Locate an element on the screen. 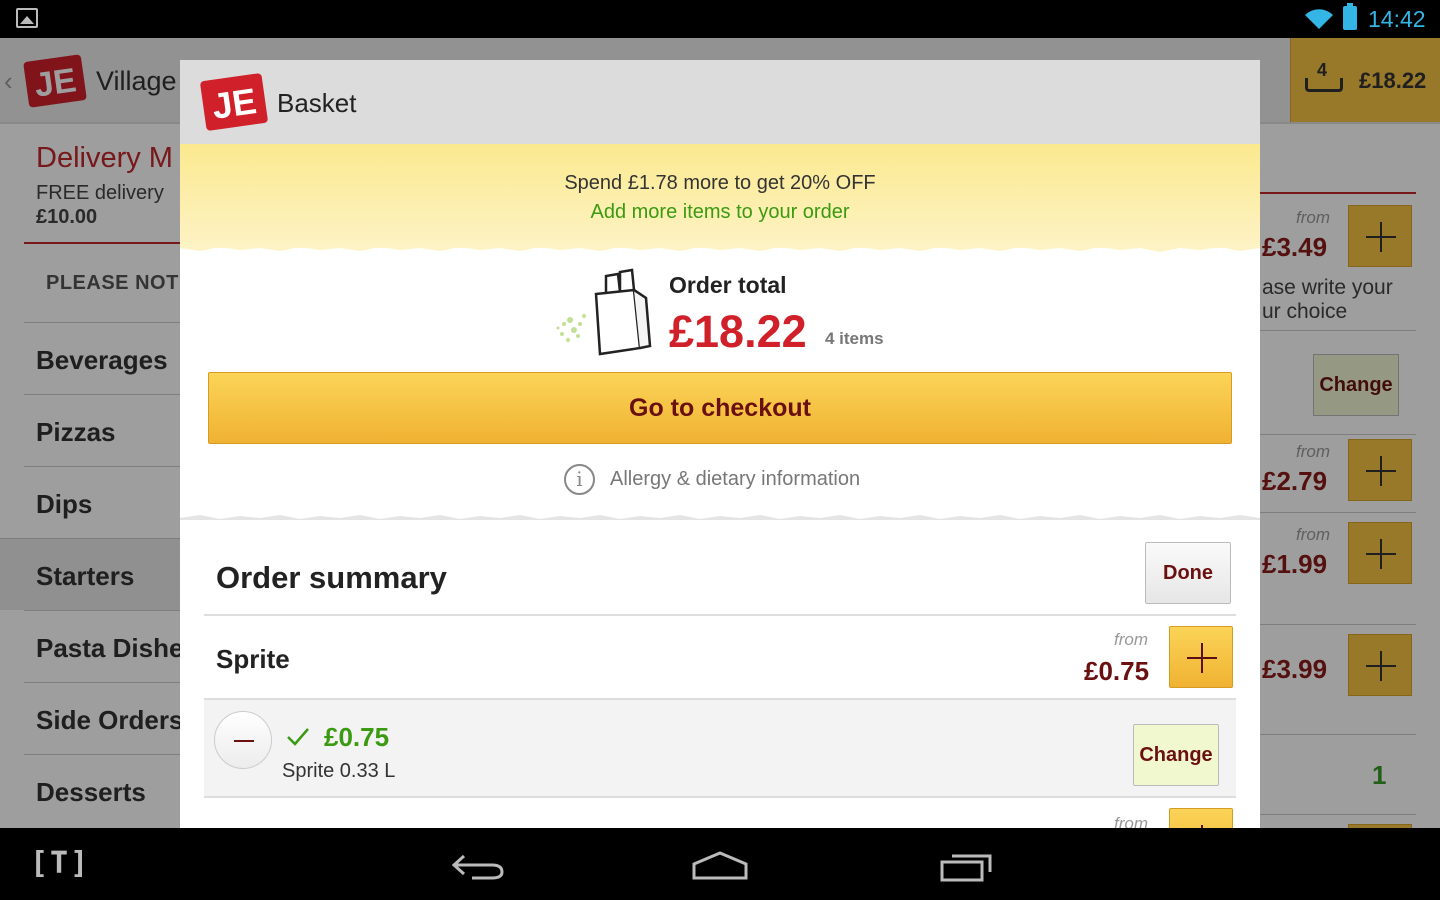 The width and height of the screenshot is (1440, 900). order-total-label: Order total is located at coordinates (728, 285).